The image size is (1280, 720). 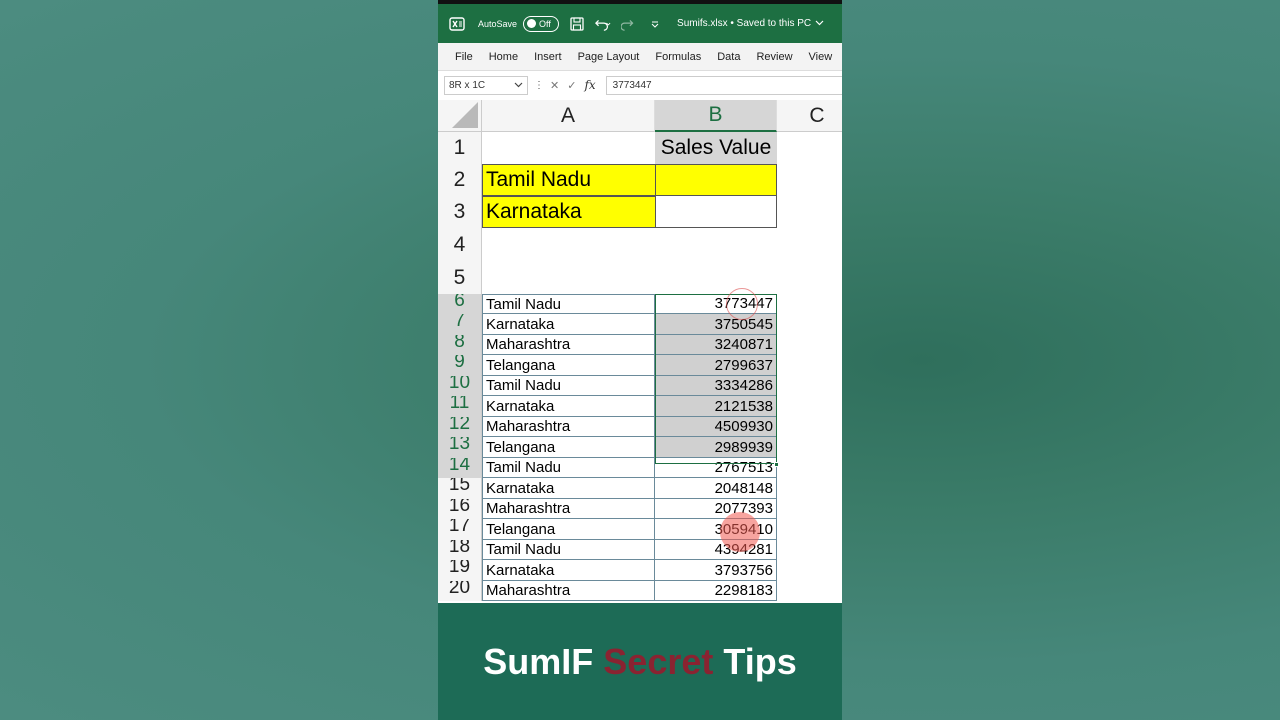 I want to click on name-box: 8R x 1C, so click(x=486, y=85).